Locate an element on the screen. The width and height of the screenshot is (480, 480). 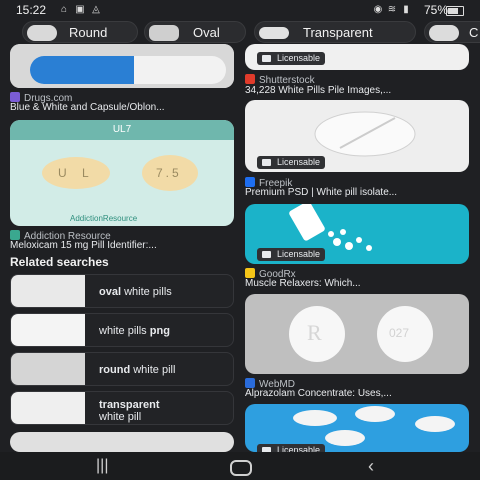
back-icon: ‹ is located at coordinates (371, 466).